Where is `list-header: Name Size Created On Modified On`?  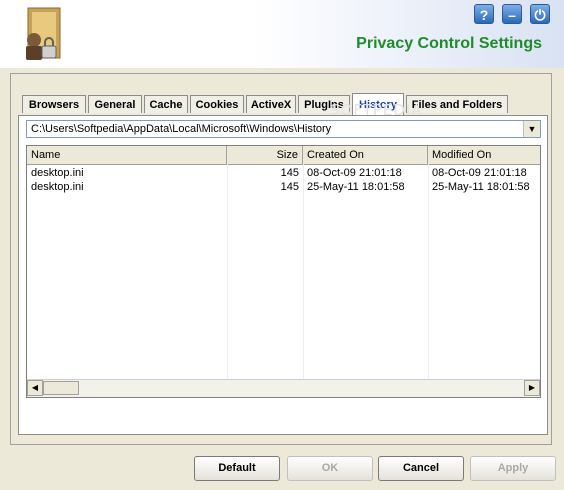 list-header: Name Size Created On Modified On is located at coordinates (283, 155).